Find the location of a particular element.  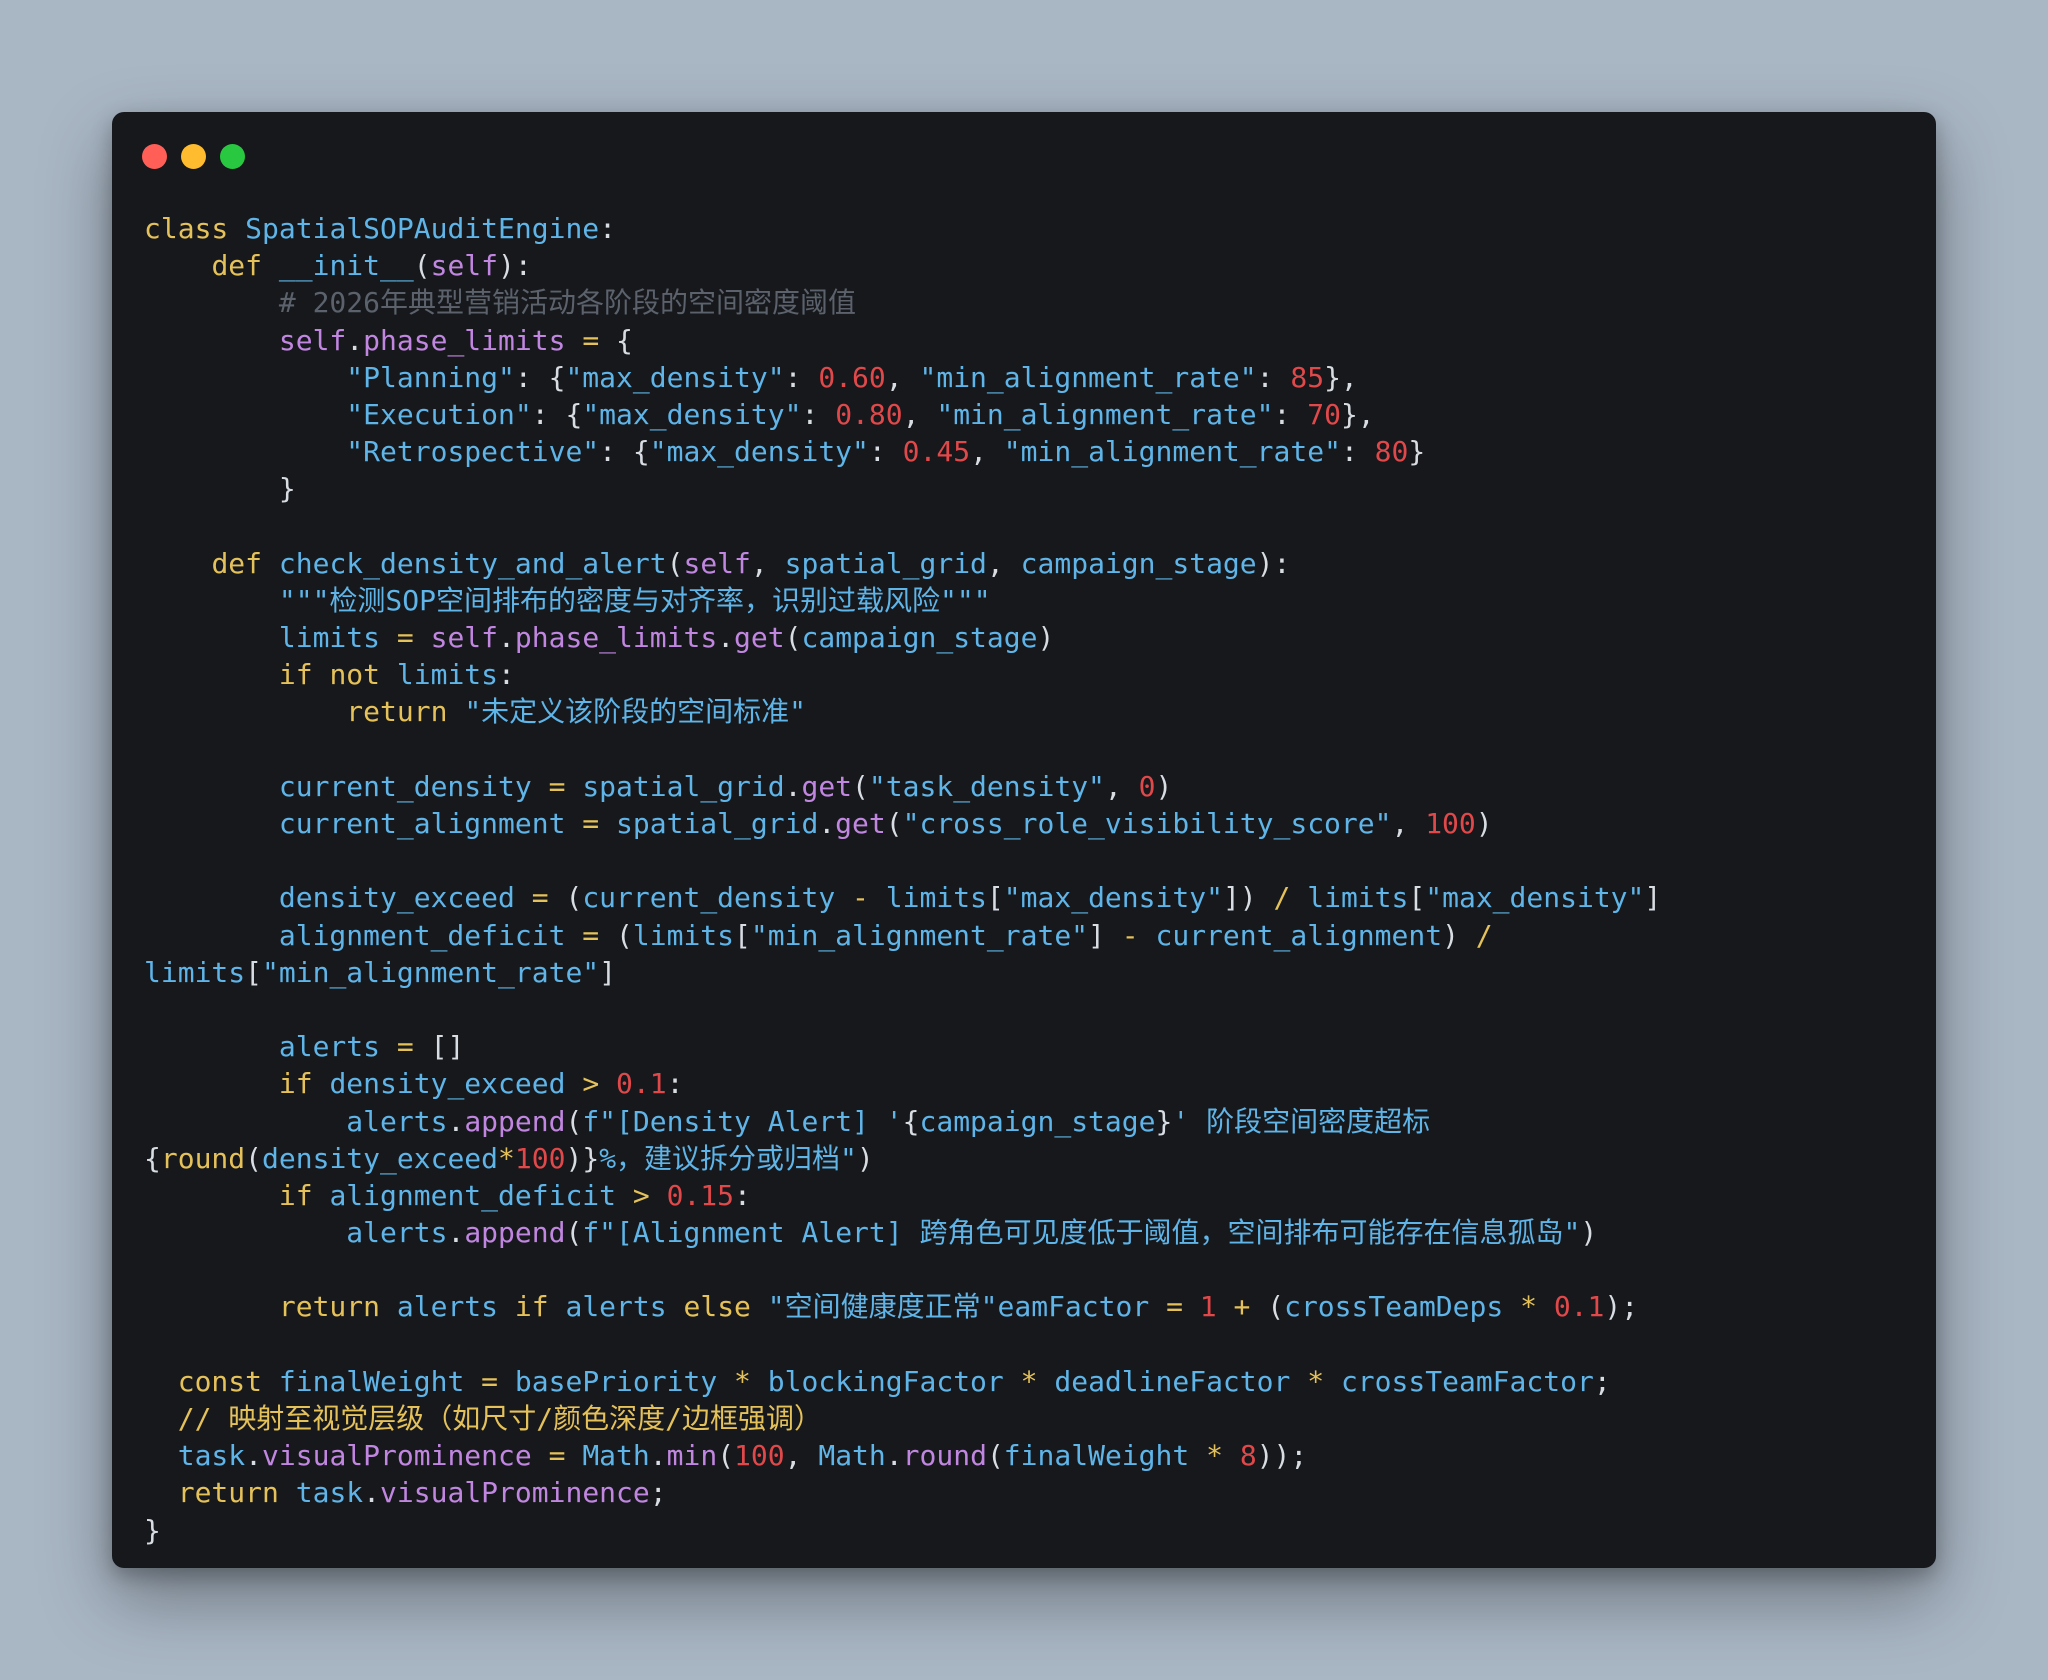

code-token: deadlineFactor is located at coordinates (1172, 1381).